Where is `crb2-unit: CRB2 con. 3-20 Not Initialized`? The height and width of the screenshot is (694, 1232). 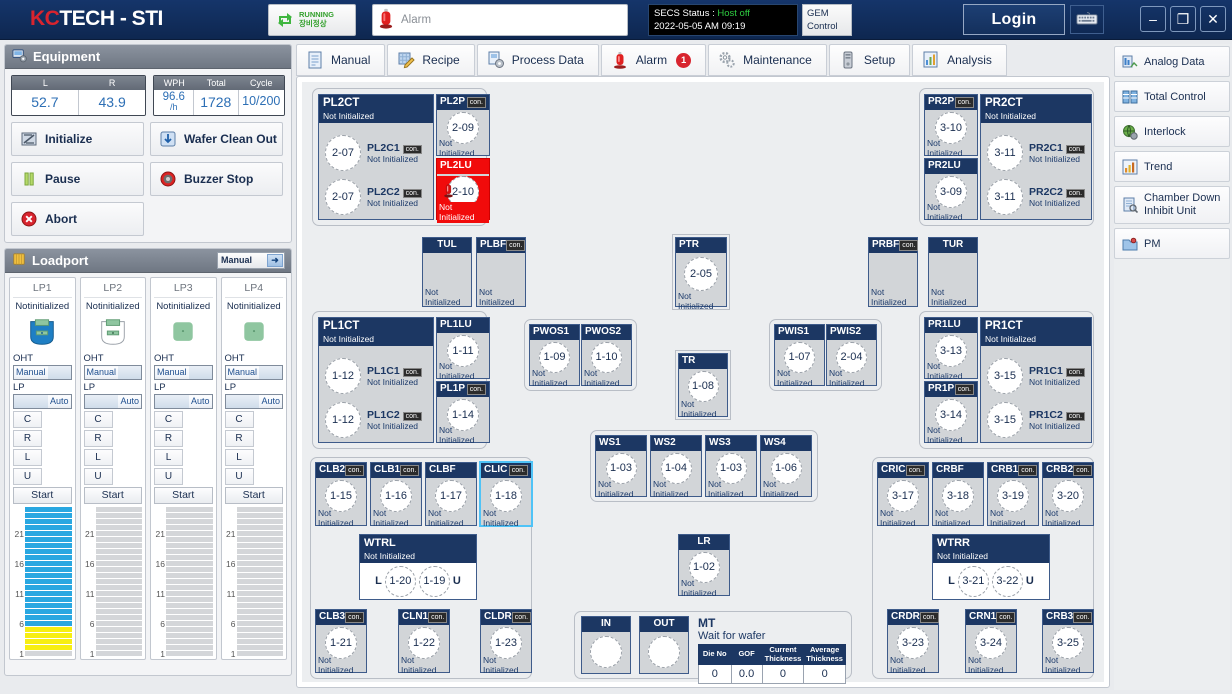 crb2-unit: CRB2 con. 3-20 Not Initialized is located at coordinates (1068, 495).